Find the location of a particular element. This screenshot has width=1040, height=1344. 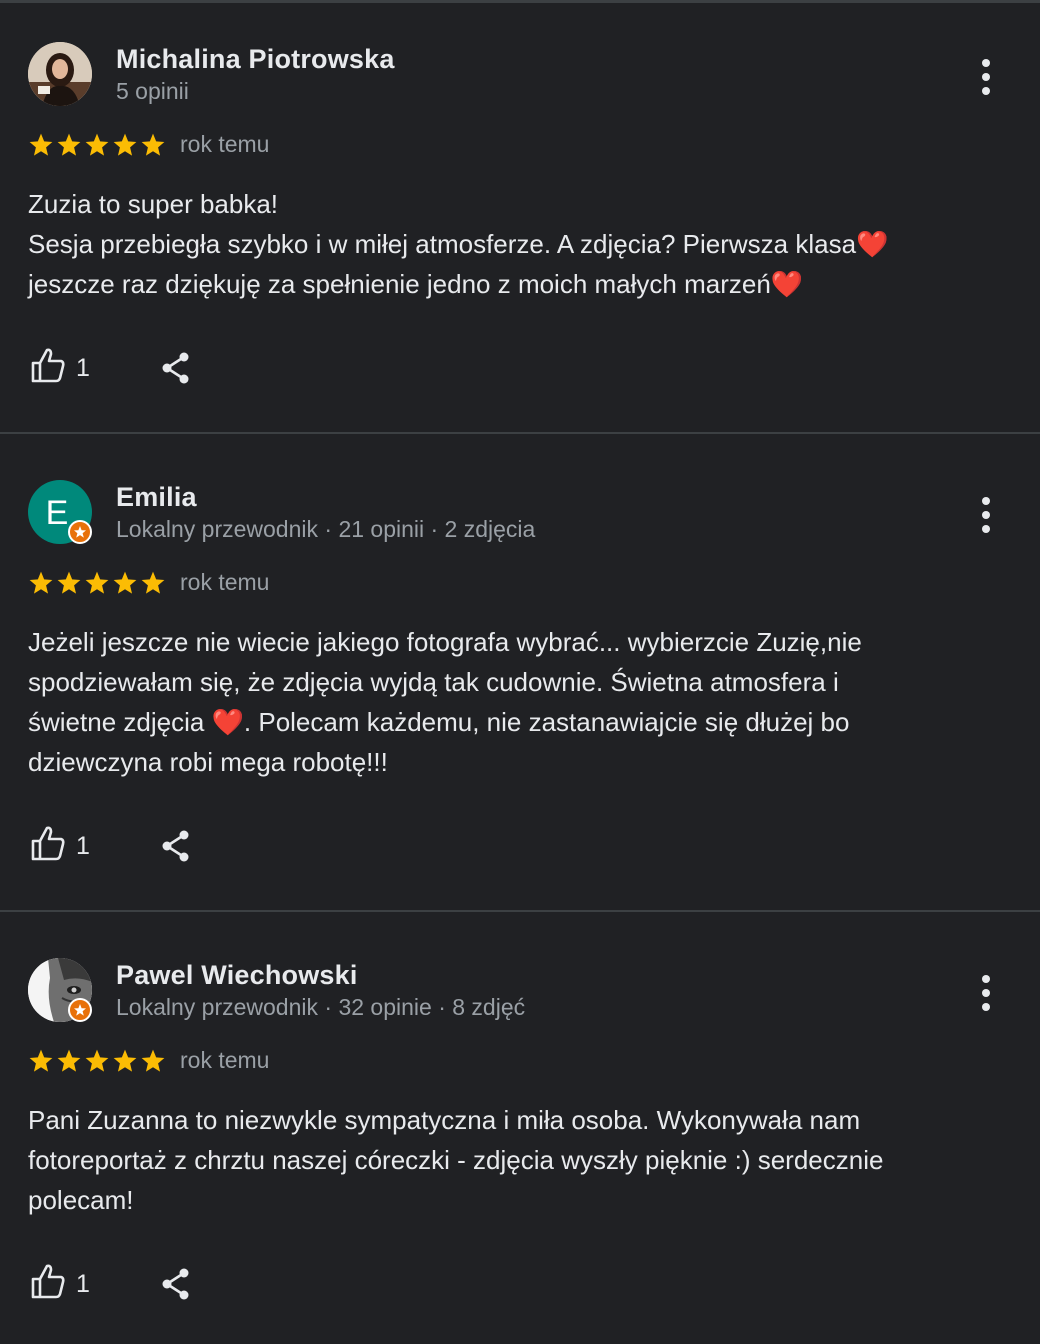

reviewer-avatar: E is located at coordinates (60, 512).